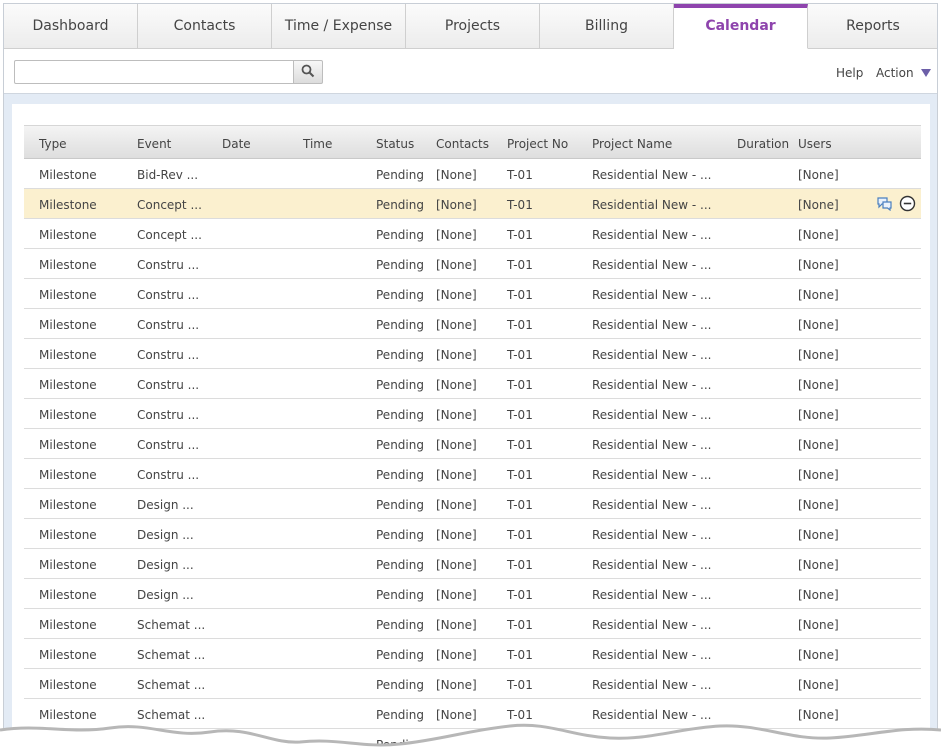 The width and height of the screenshot is (941, 755). What do you see at coordinates (763, 144) in the screenshot?
I see `column-header-duration: Duration` at bounding box center [763, 144].